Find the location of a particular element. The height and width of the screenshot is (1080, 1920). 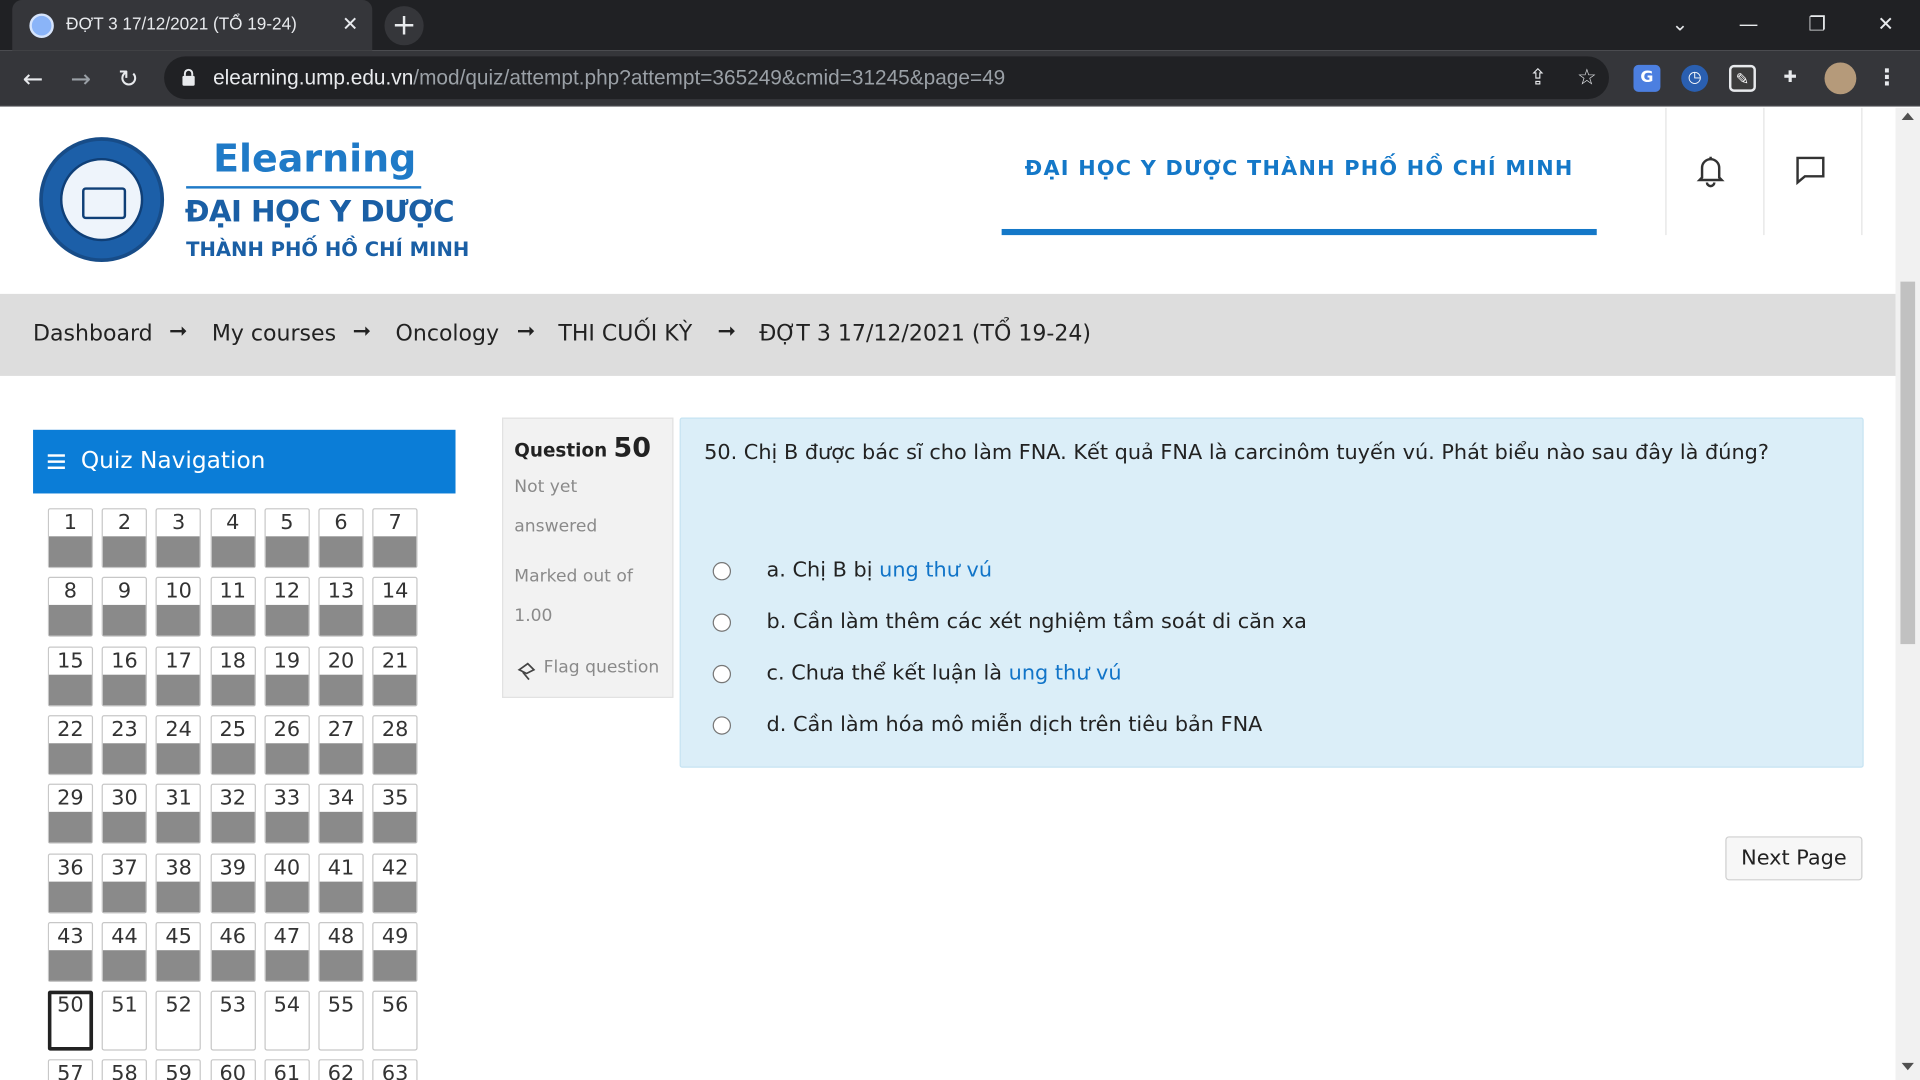

brand-title: Elearning is located at coordinates (314, 159).